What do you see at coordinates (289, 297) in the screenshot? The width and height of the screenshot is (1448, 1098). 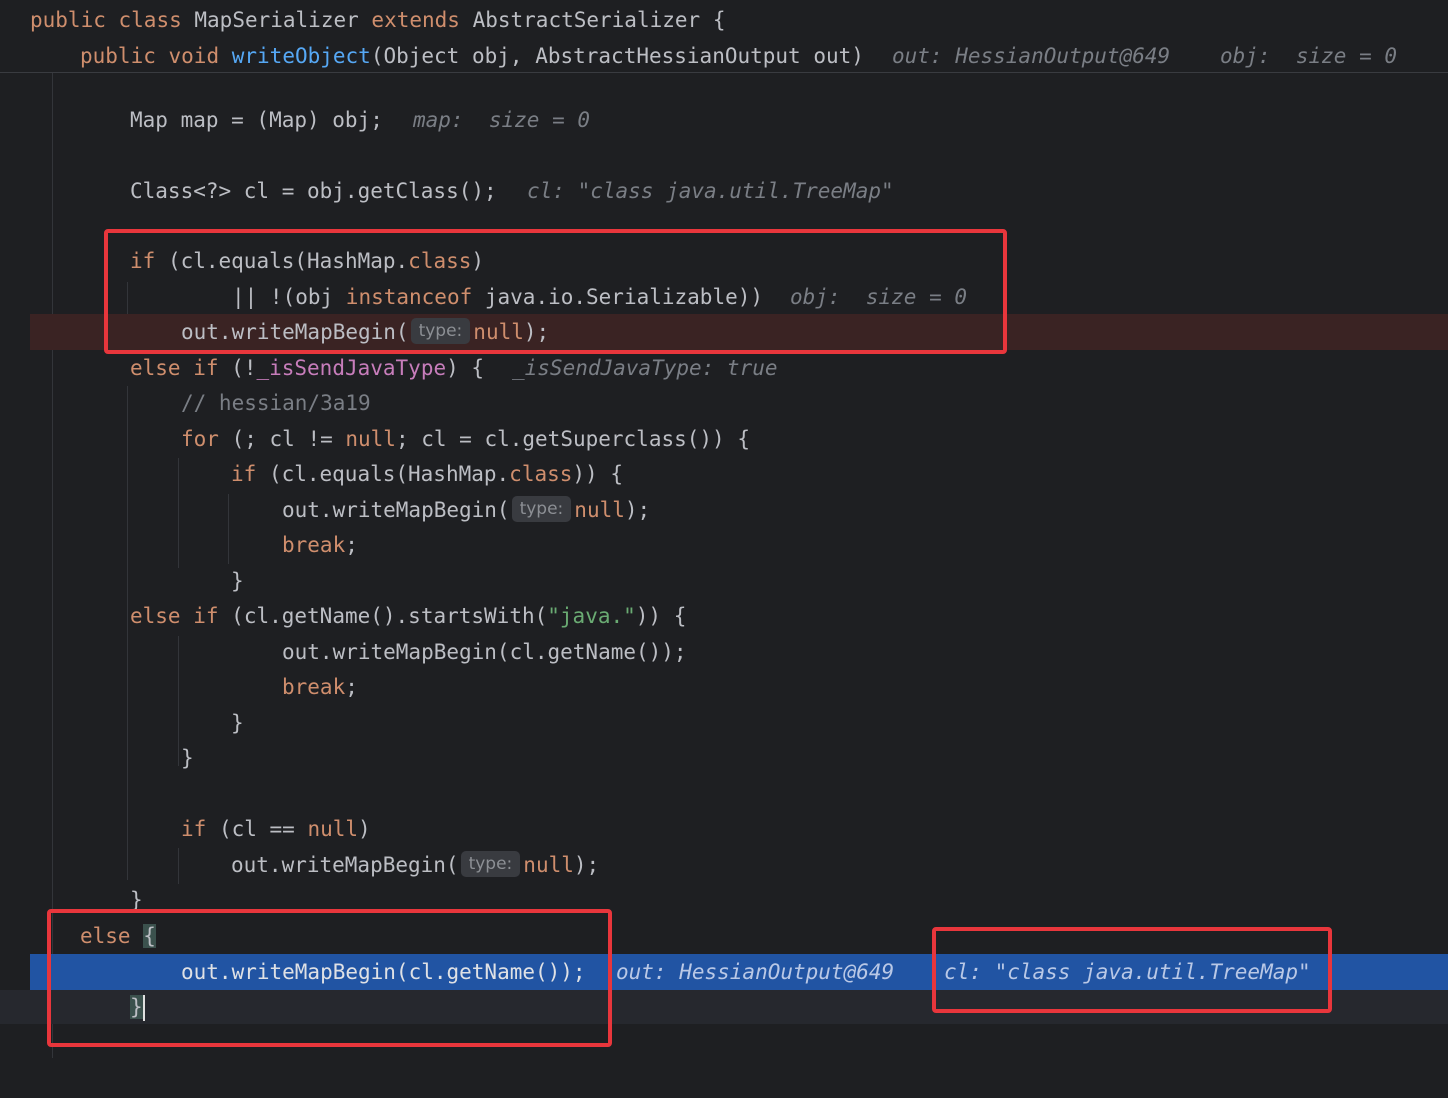 I see `code-text: || !(obj` at bounding box center [289, 297].